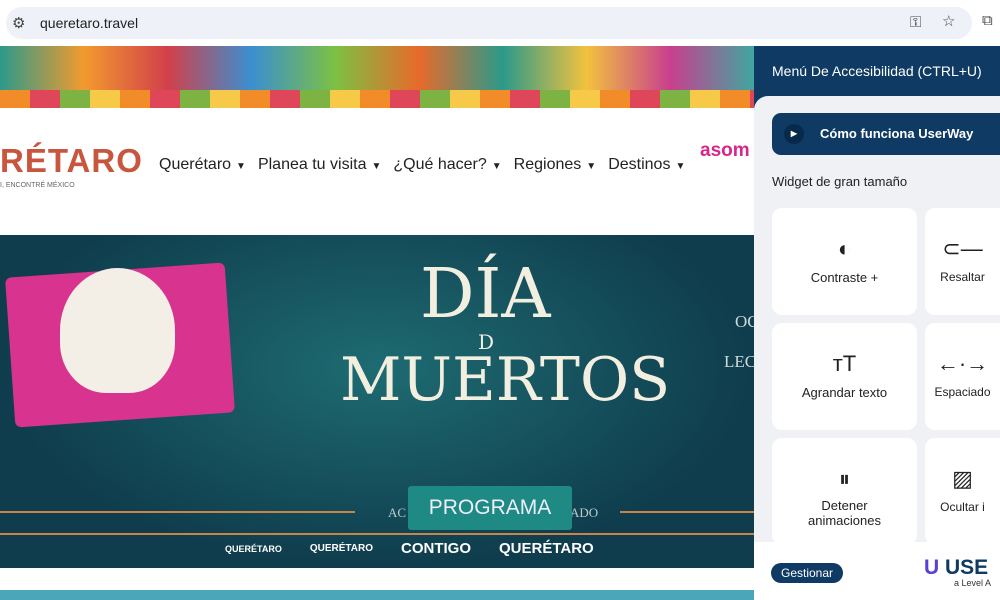 This screenshot has width=1000, height=600. What do you see at coordinates (37, 185) in the screenshot?
I see `logo-tagline: I, ENCONTRÉ MÉXICO` at bounding box center [37, 185].